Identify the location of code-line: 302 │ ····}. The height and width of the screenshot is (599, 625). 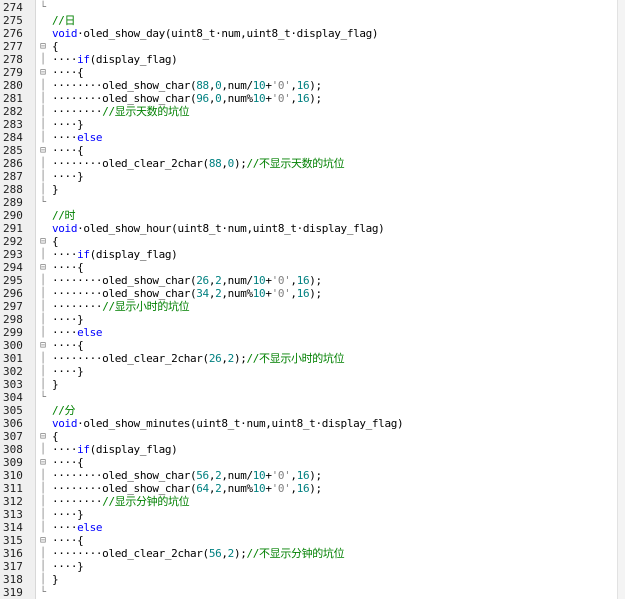
(309, 371).